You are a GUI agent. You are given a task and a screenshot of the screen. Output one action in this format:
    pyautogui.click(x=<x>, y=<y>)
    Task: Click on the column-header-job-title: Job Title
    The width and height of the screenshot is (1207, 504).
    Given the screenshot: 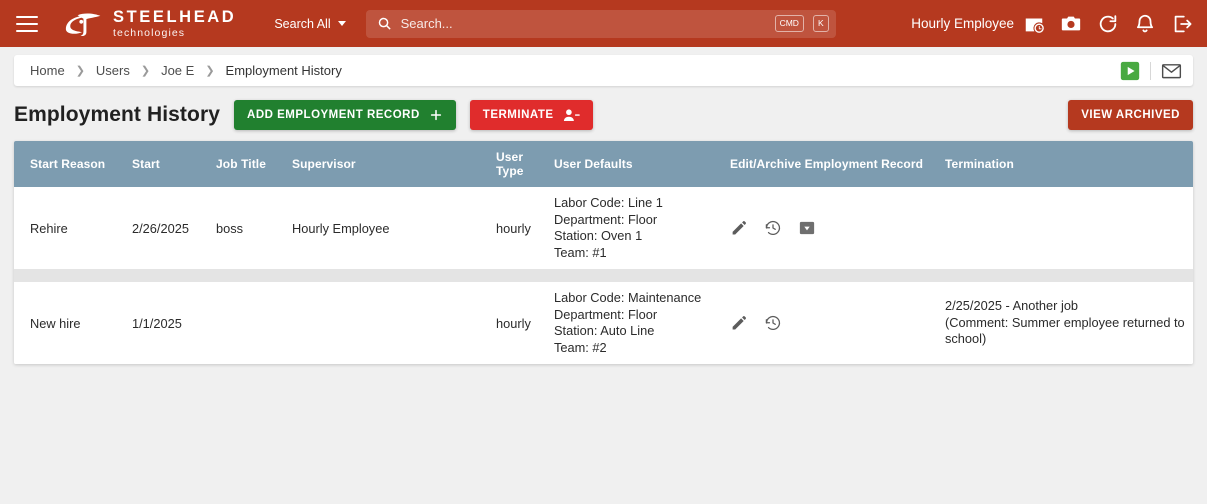 What is the action you would take?
    pyautogui.click(x=254, y=164)
    